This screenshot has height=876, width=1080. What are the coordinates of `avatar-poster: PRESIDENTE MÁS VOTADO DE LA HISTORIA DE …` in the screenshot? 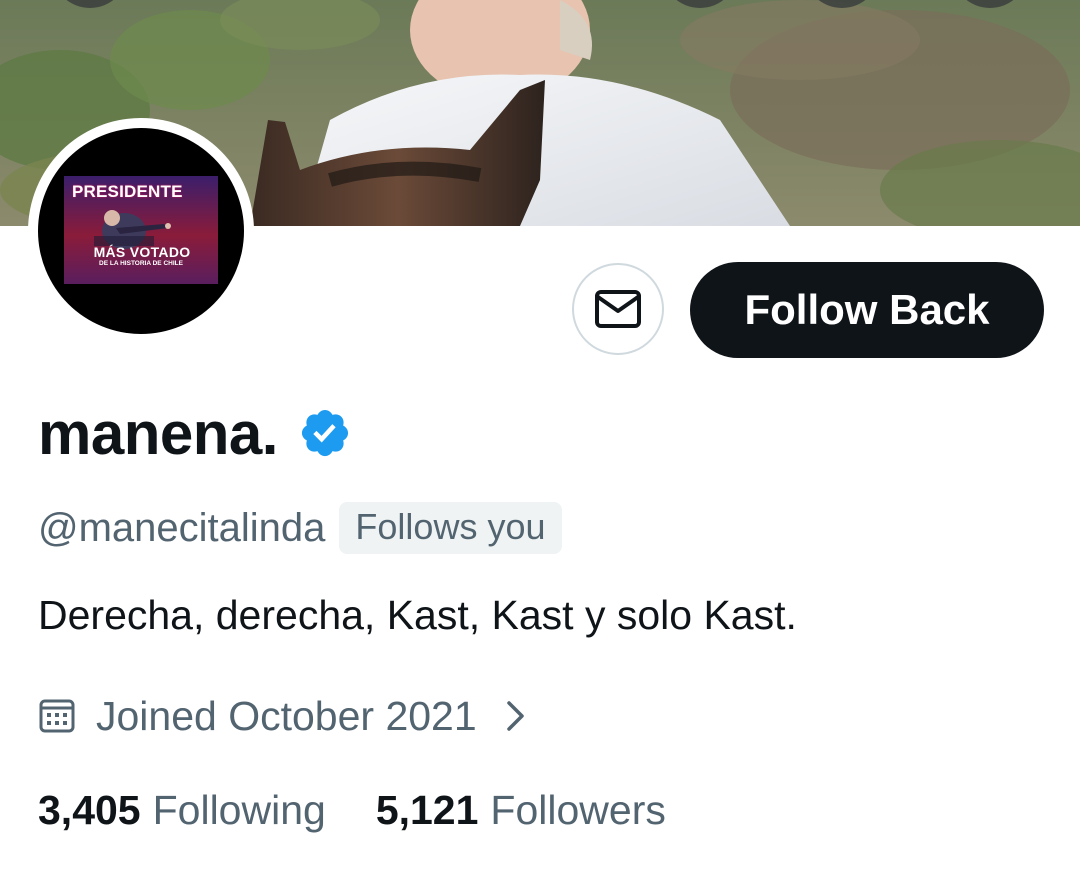 It's located at (141, 230).